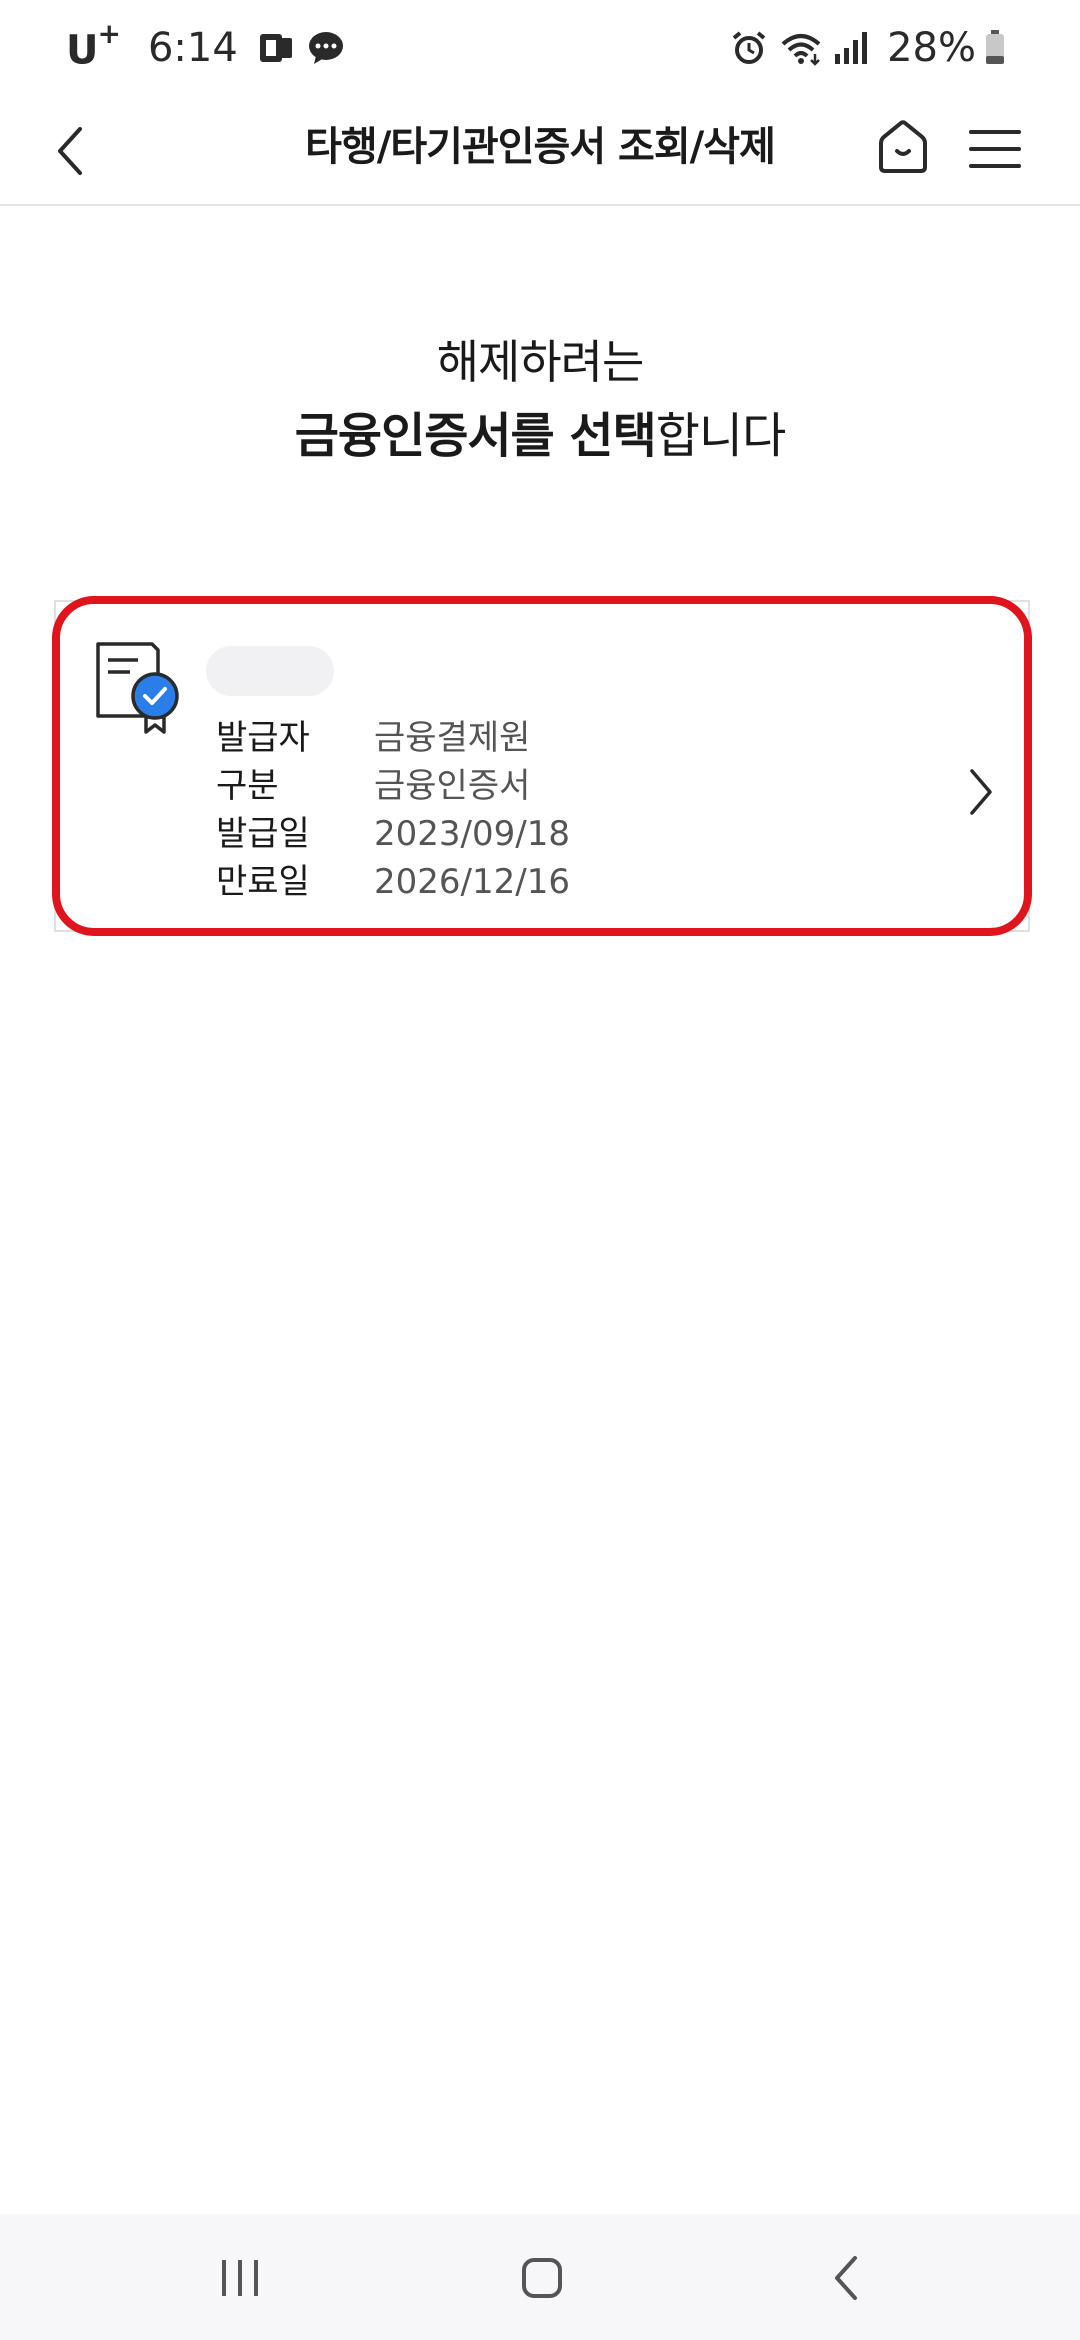  What do you see at coordinates (263, 882) in the screenshot?
I see `info-label: 만료일` at bounding box center [263, 882].